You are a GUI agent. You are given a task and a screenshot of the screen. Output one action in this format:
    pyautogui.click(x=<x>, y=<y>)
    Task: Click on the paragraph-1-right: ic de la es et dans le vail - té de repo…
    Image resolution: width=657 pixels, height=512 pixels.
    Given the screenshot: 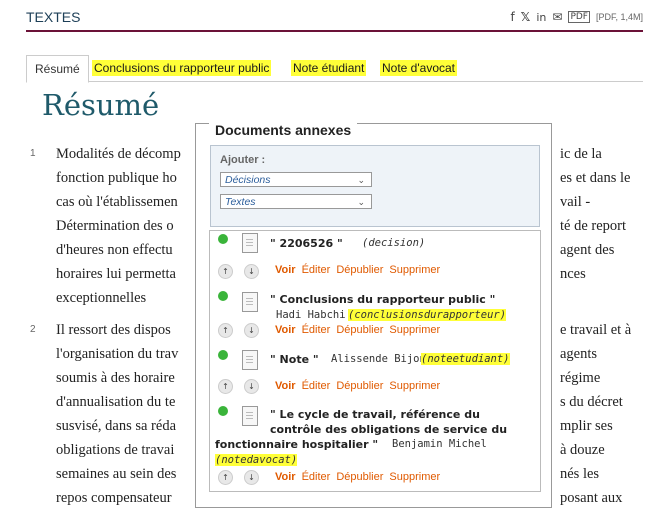 What is the action you would take?
    pyautogui.click(x=600, y=214)
    